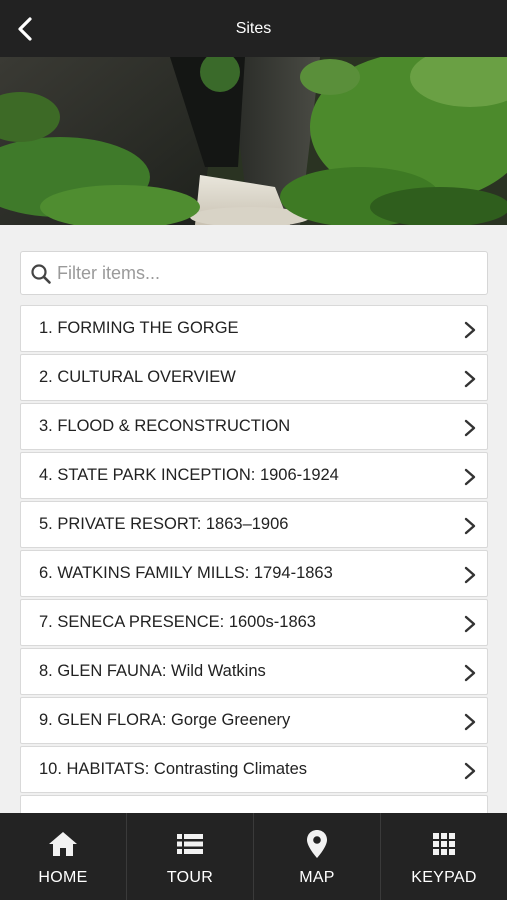 This screenshot has width=507, height=900. I want to click on list-item, so click(254, 804).